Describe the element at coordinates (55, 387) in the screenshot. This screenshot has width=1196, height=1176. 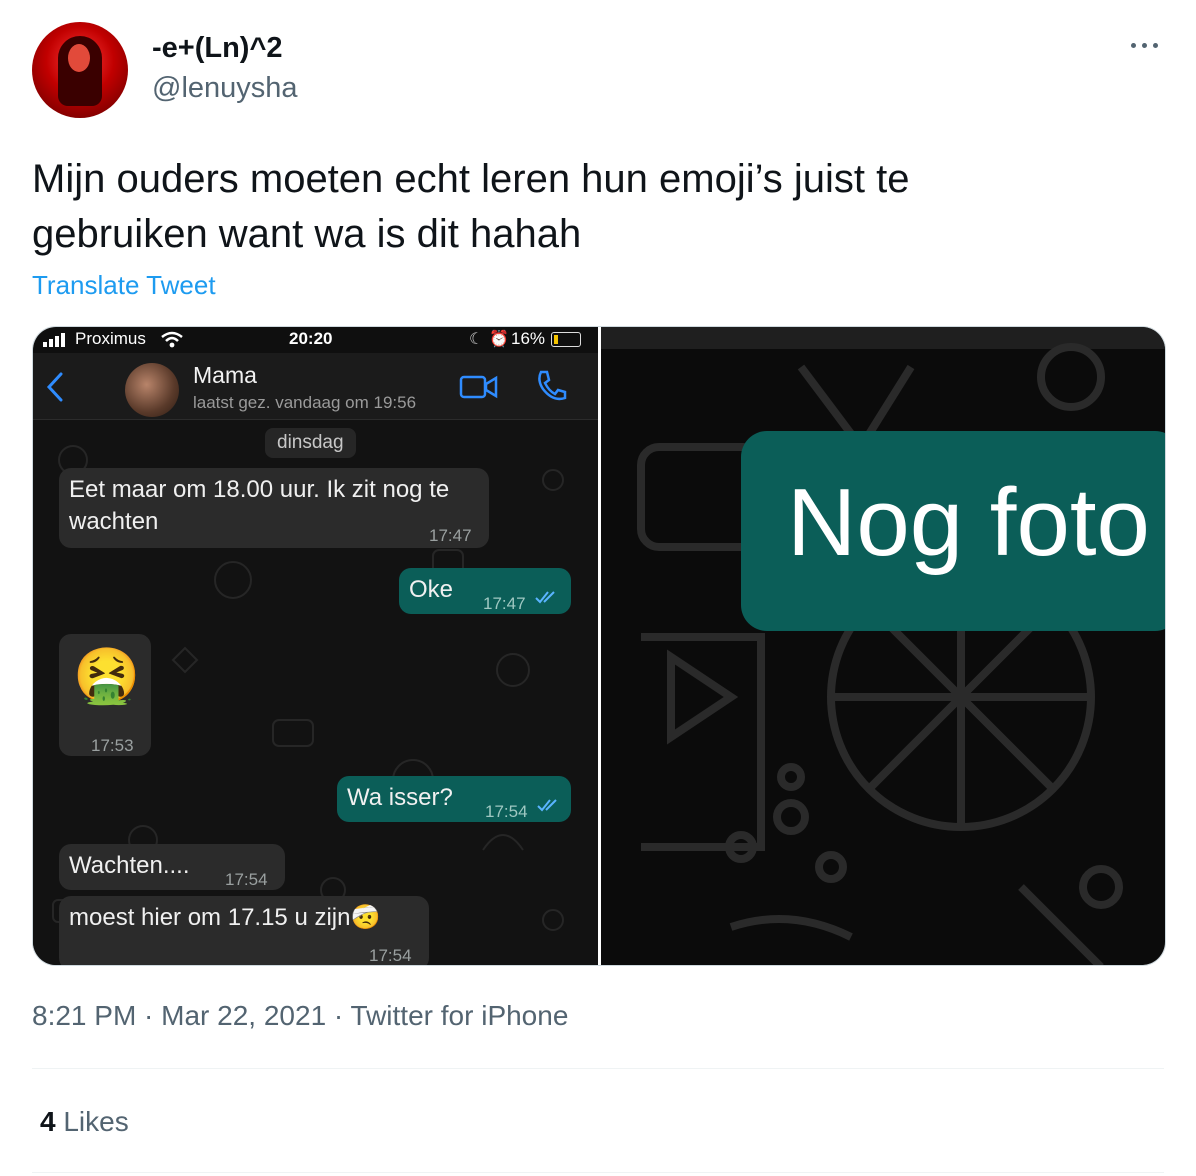
I see `back-arrow-icon` at that location.